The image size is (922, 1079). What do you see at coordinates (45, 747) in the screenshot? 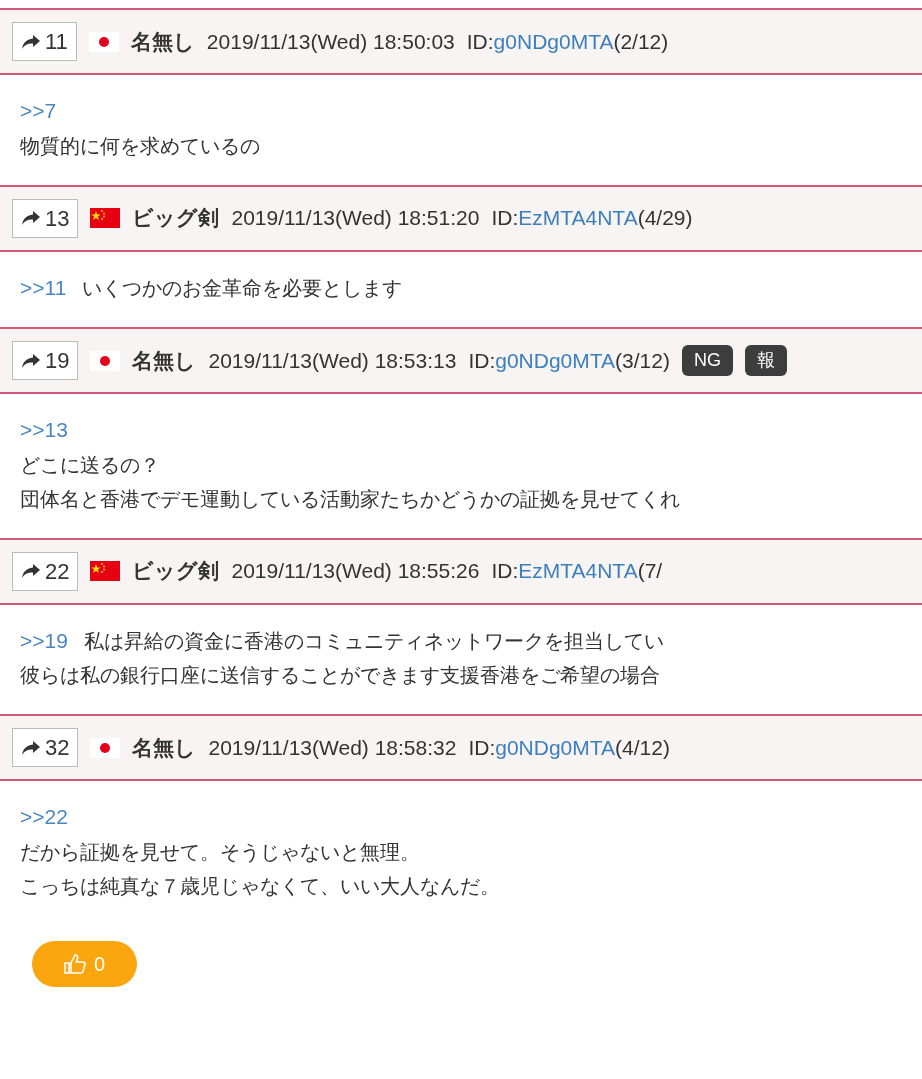
I see `reply-button: 32` at bounding box center [45, 747].